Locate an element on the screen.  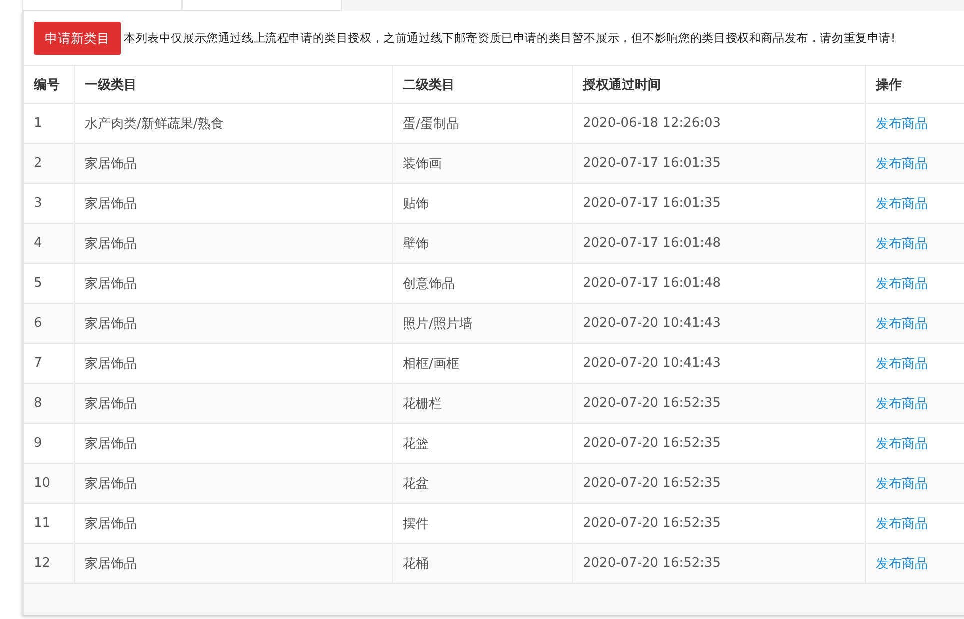
table-cell: 10 is located at coordinates (49, 483).